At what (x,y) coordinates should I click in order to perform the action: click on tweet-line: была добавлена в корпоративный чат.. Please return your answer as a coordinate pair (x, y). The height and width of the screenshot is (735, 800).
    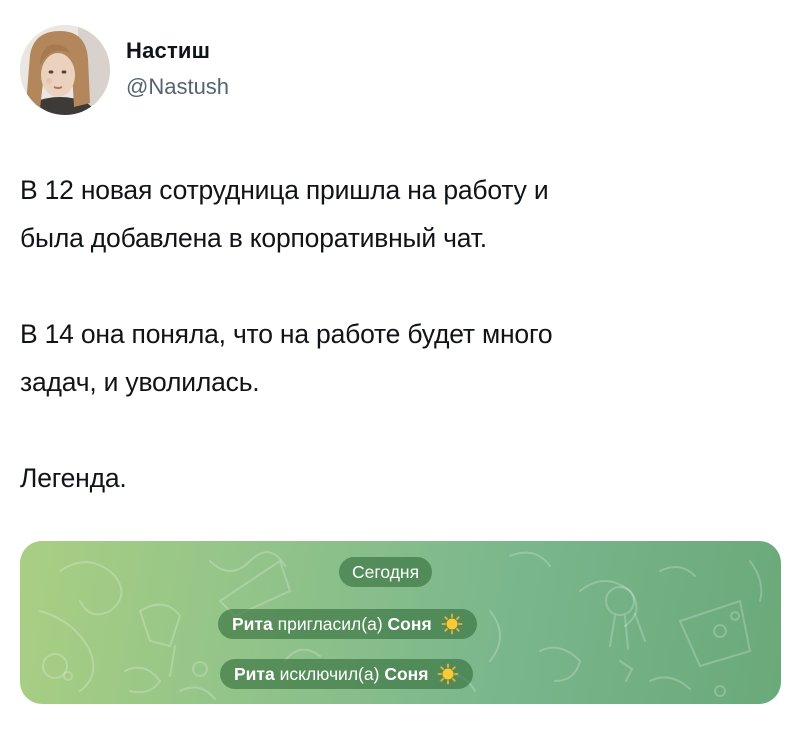
    Looking at the image, I should click on (253, 238).